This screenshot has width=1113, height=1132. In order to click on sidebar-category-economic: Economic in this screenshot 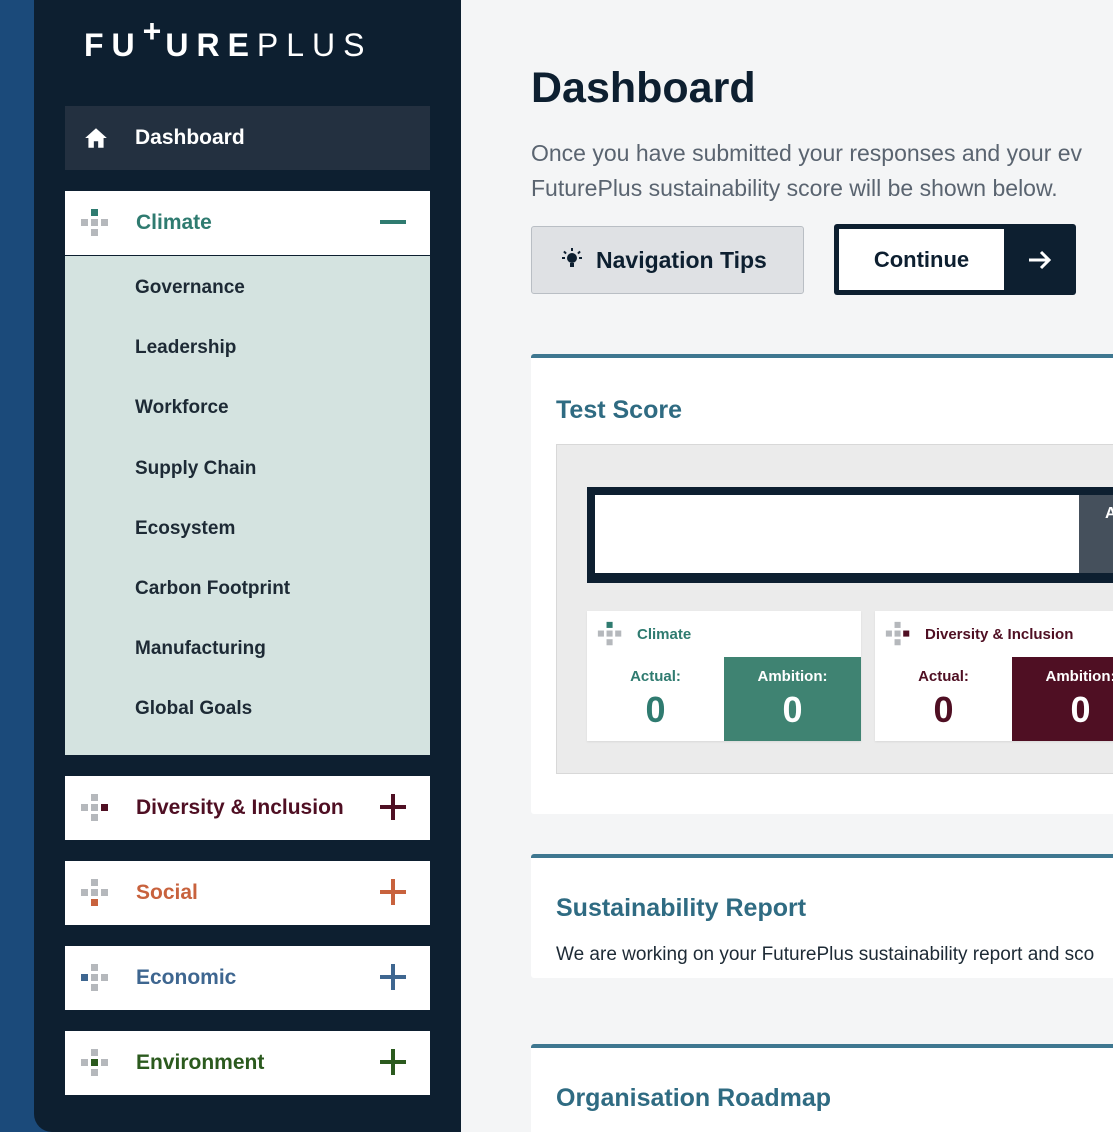, I will do `click(247, 978)`.